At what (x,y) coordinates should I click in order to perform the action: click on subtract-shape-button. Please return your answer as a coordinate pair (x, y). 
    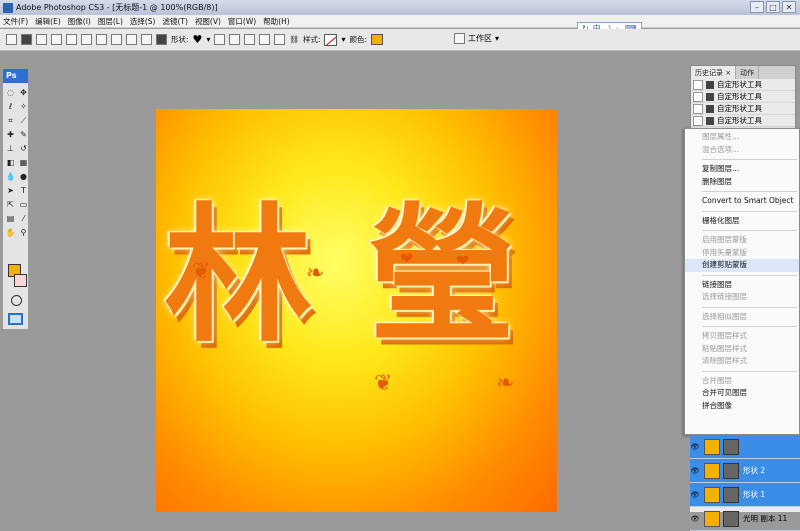
    Looking at the image, I should click on (250, 39).